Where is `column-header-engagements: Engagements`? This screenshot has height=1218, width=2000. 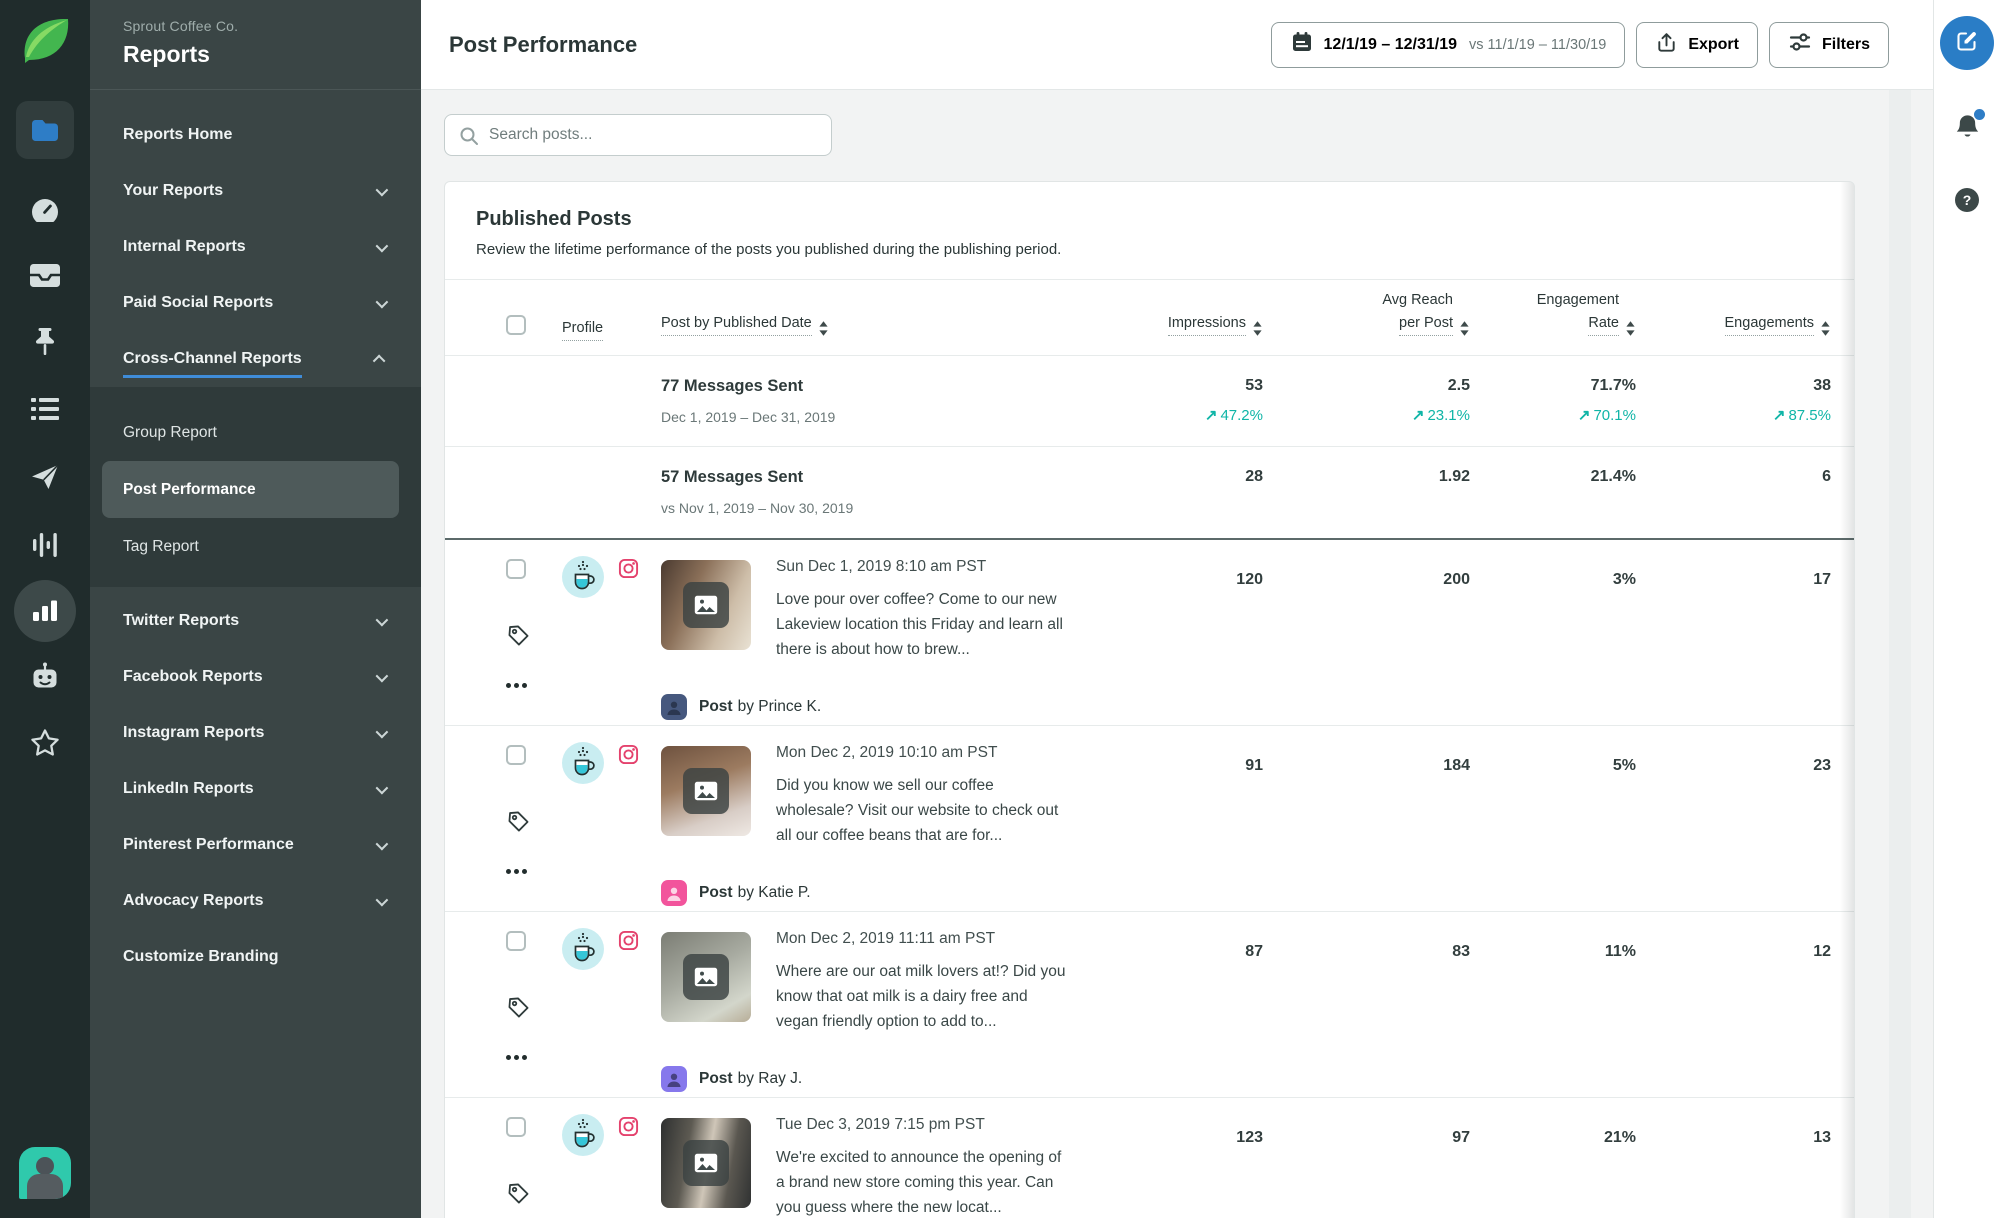
column-header-engagements: Engagements is located at coordinates (1769, 325).